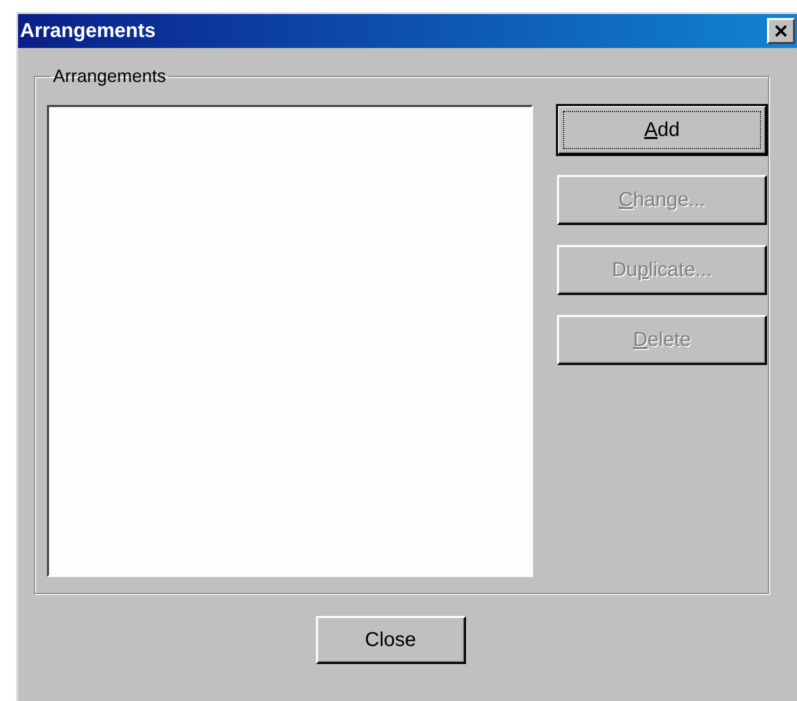  I want to click on window-title: Arrangements, so click(88, 31).